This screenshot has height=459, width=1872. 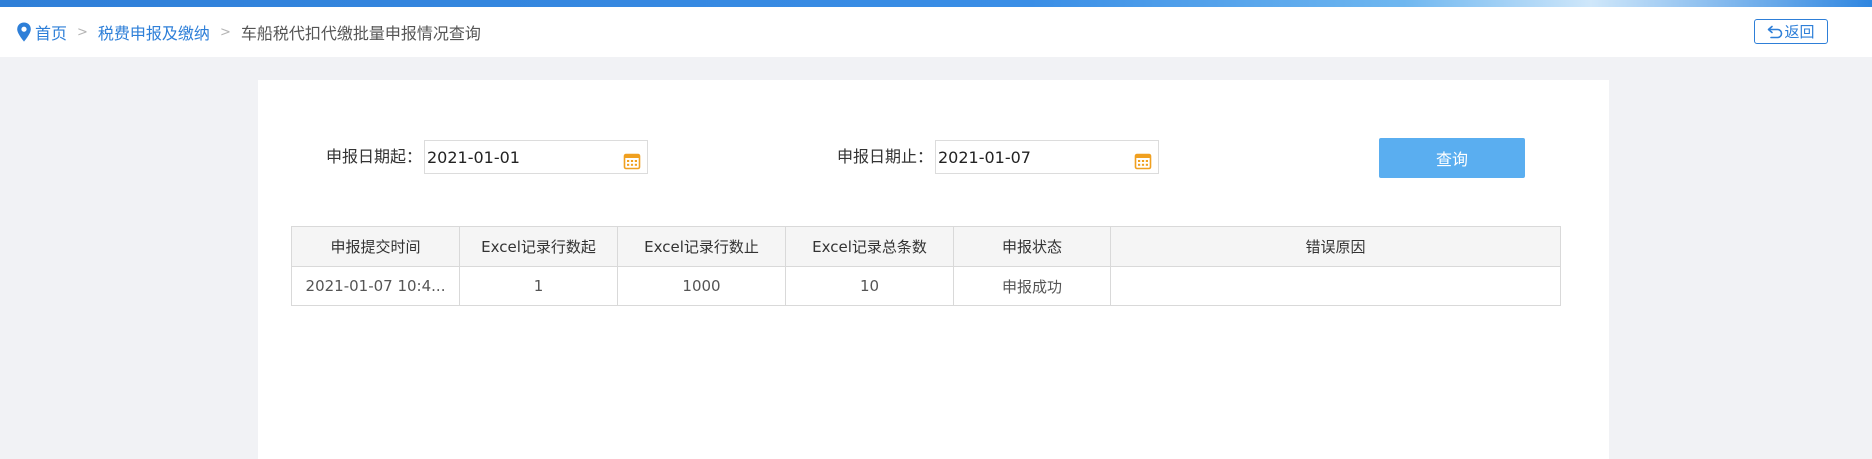 I want to click on column-header: 申报提交时间, so click(x=375, y=246).